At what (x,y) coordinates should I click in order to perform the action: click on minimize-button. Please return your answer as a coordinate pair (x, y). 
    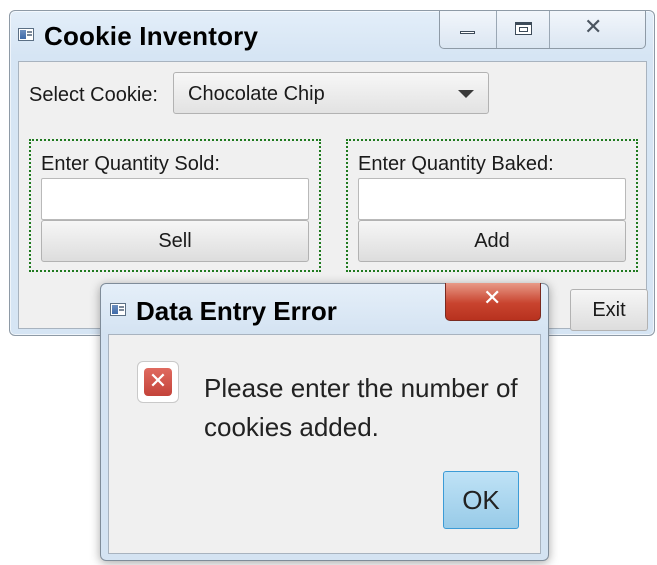
    Looking at the image, I should click on (468, 29).